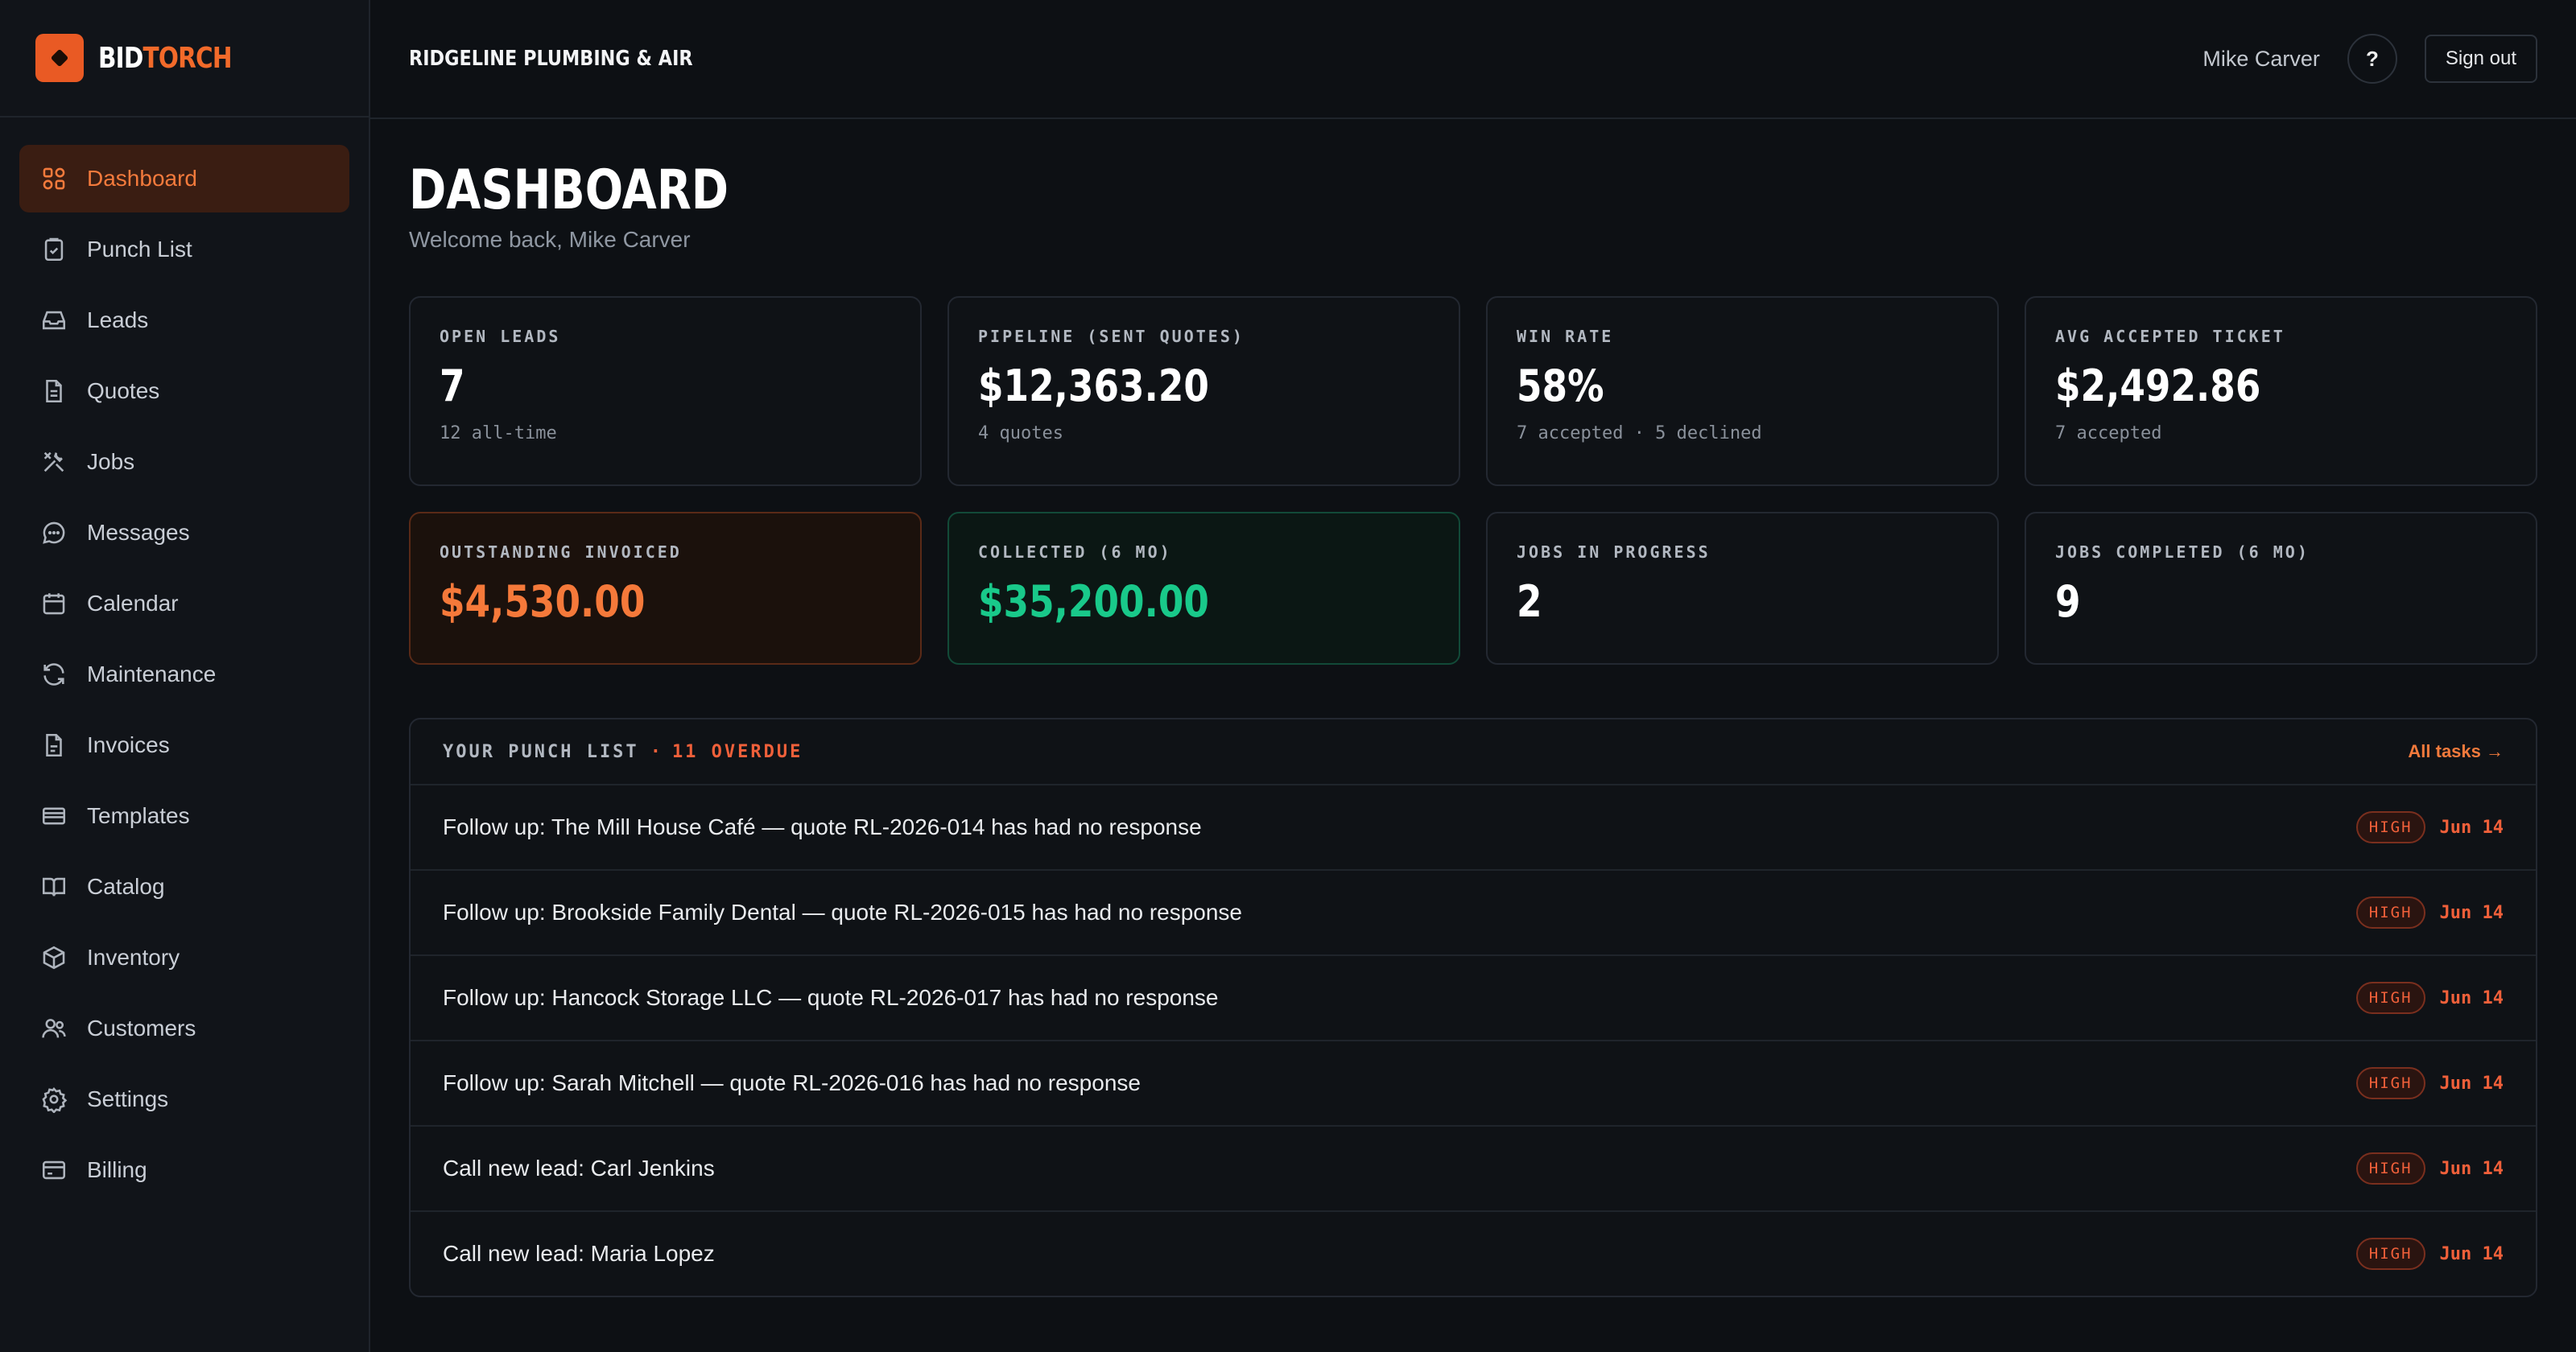 The height and width of the screenshot is (1352, 2576). What do you see at coordinates (54, 320) in the screenshot?
I see `inbox-icon` at bounding box center [54, 320].